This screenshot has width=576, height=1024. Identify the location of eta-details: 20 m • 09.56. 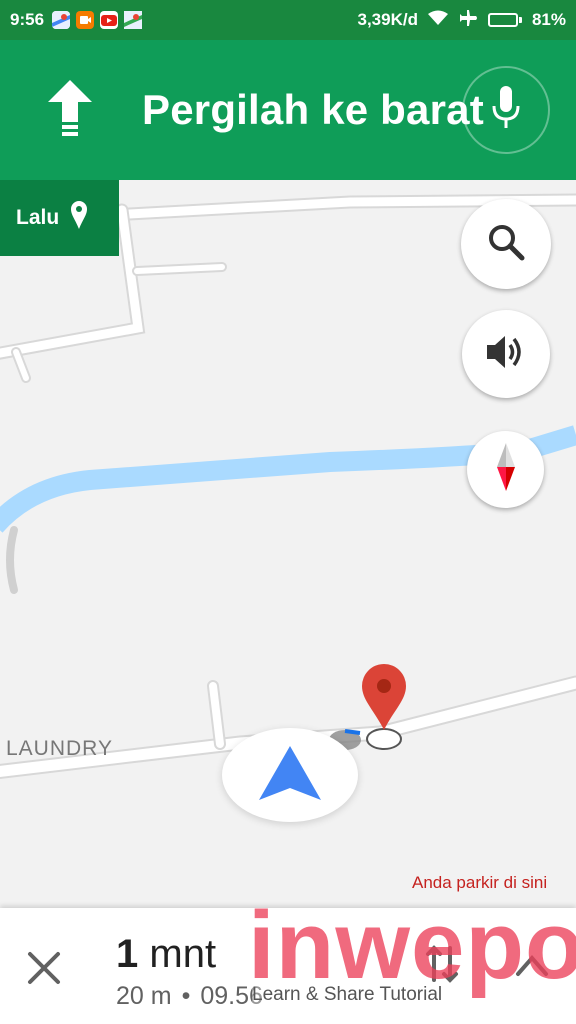
(189, 996).